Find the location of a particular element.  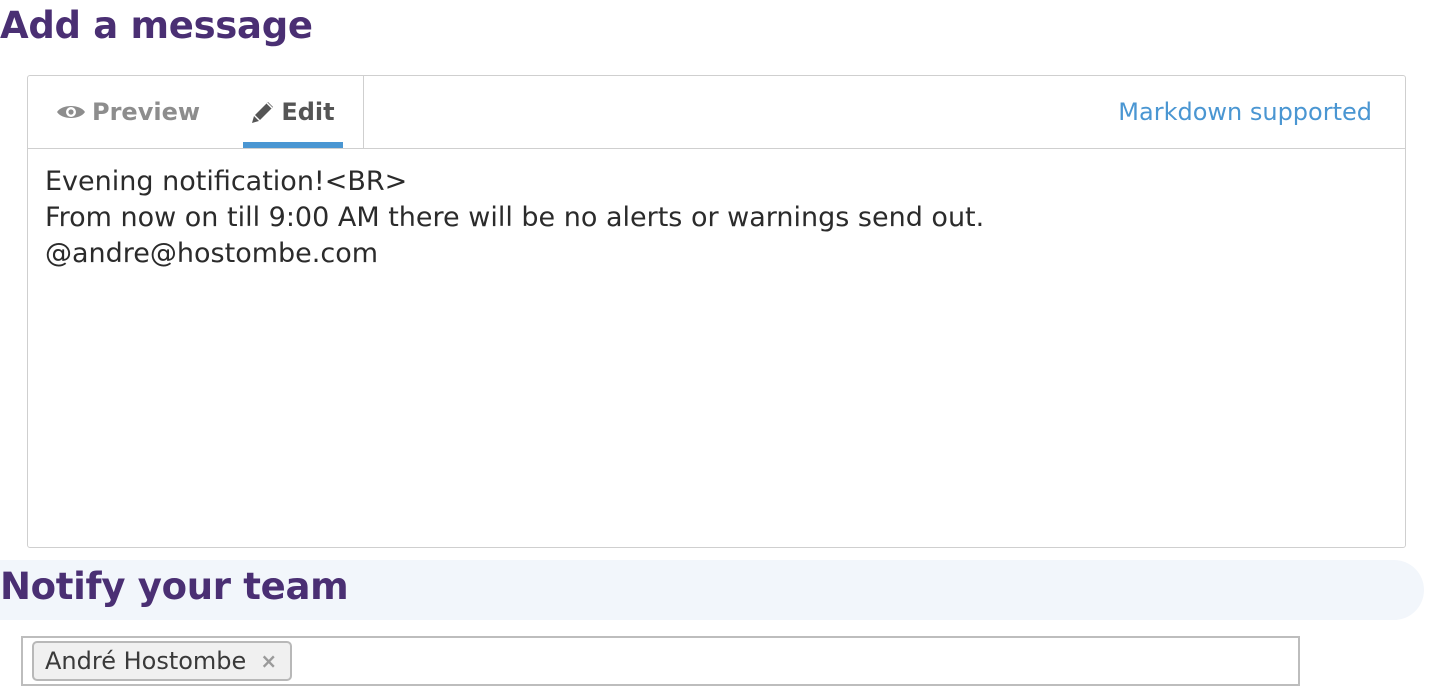

remove-recipient-icon: × is located at coordinates (268, 661).